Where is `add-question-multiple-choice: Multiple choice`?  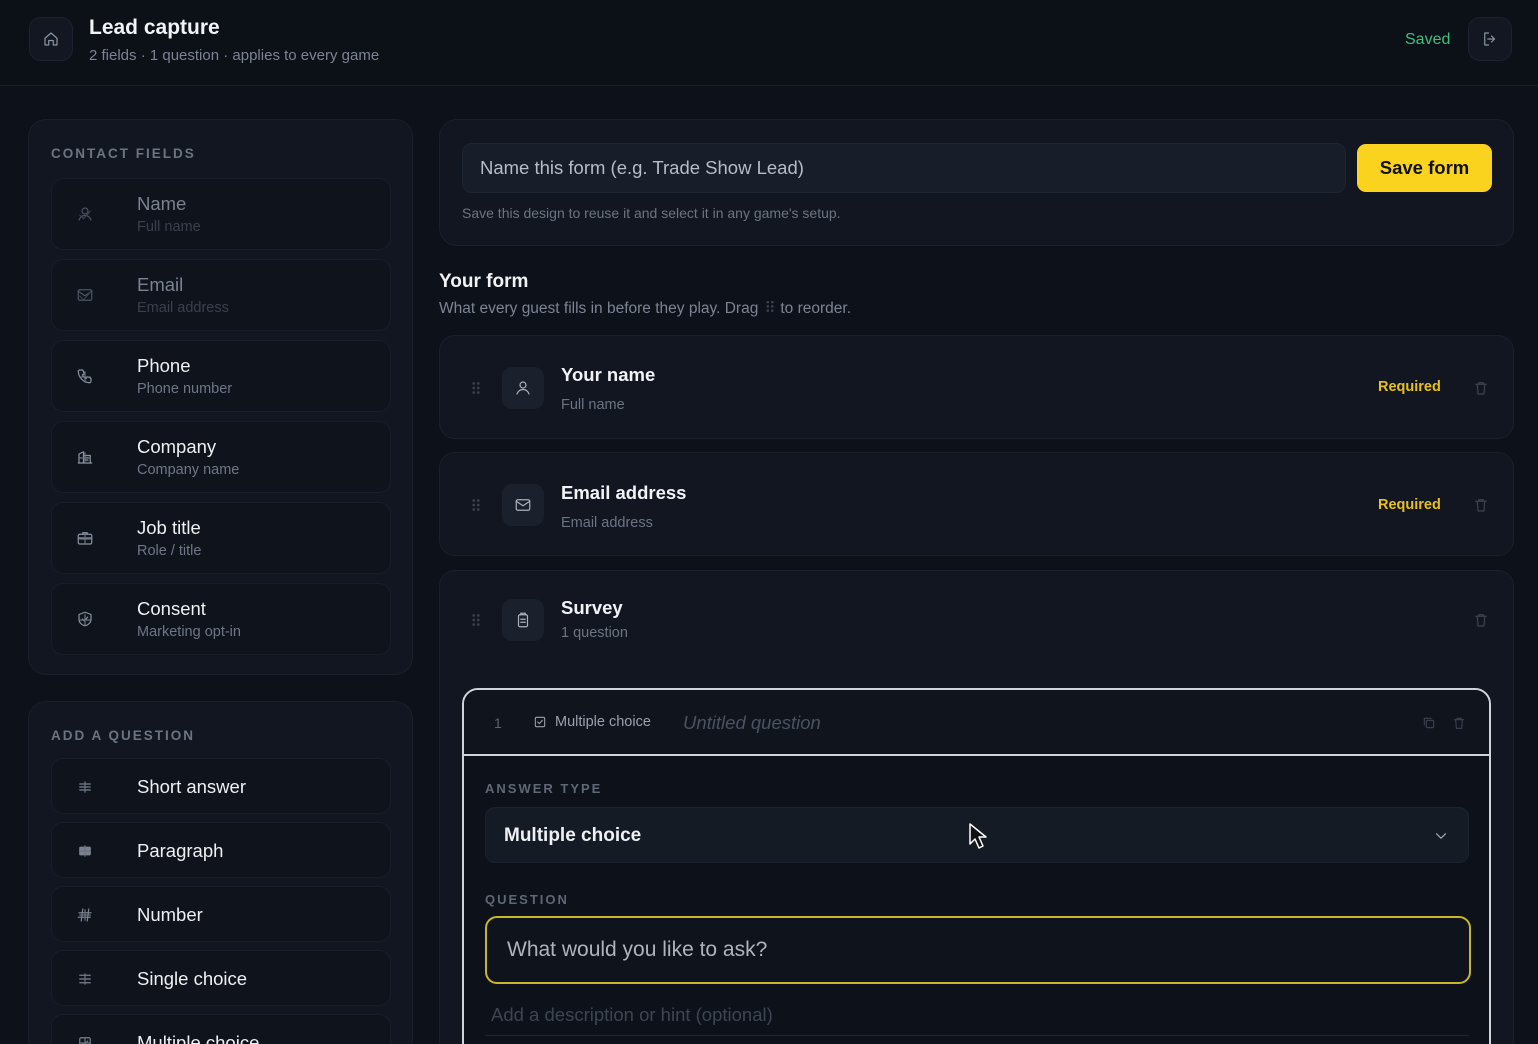
add-question-multiple-choice: Multiple choice is located at coordinates (221, 1029).